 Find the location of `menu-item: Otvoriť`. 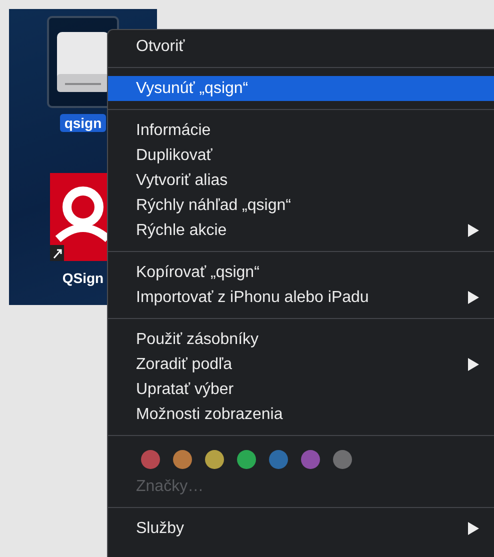

menu-item: Otvoriť is located at coordinates (301, 46).